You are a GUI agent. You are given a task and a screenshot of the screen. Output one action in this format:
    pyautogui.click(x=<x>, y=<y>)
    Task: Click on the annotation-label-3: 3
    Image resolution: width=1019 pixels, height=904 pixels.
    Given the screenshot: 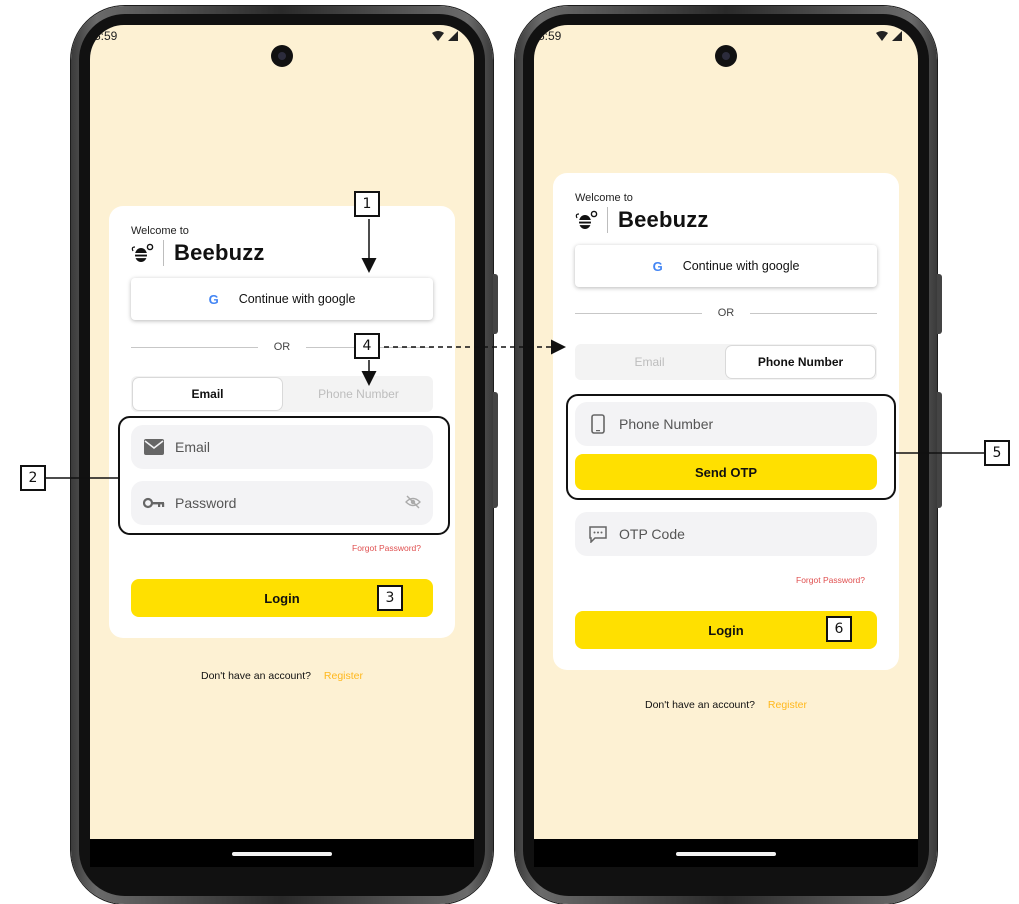 What is the action you would take?
    pyautogui.click(x=390, y=598)
    